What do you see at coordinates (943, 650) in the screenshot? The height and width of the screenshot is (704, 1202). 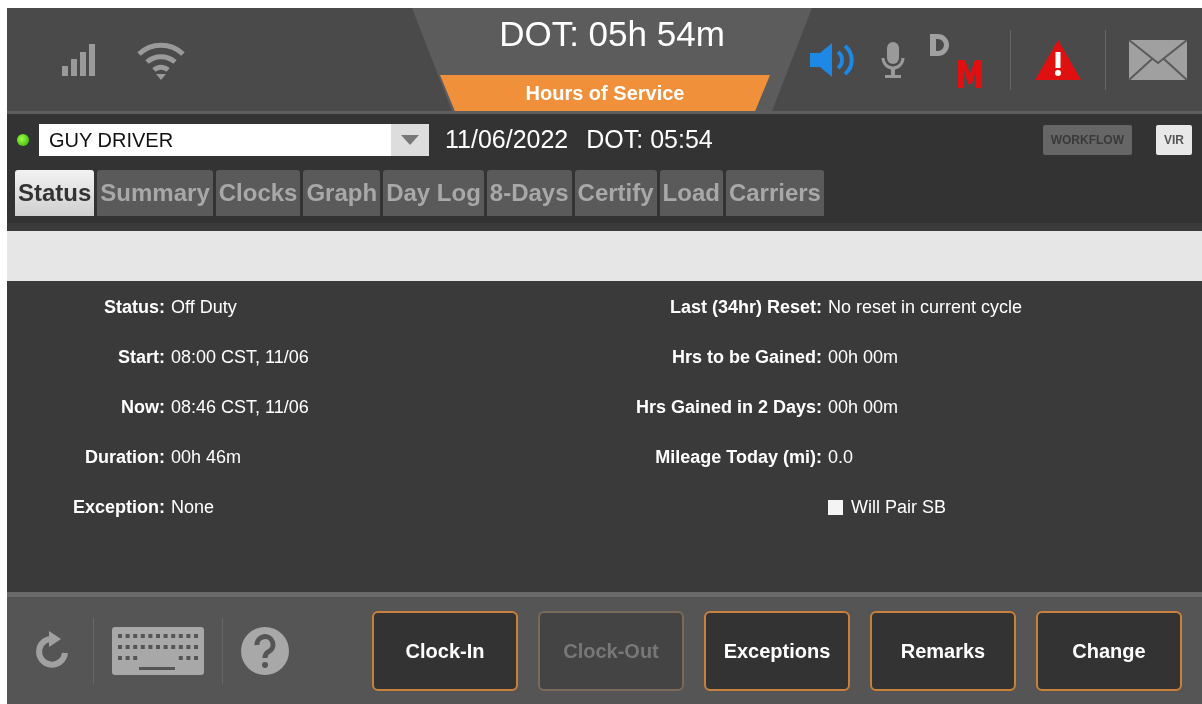 I see `action-button: Remarks` at bounding box center [943, 650].